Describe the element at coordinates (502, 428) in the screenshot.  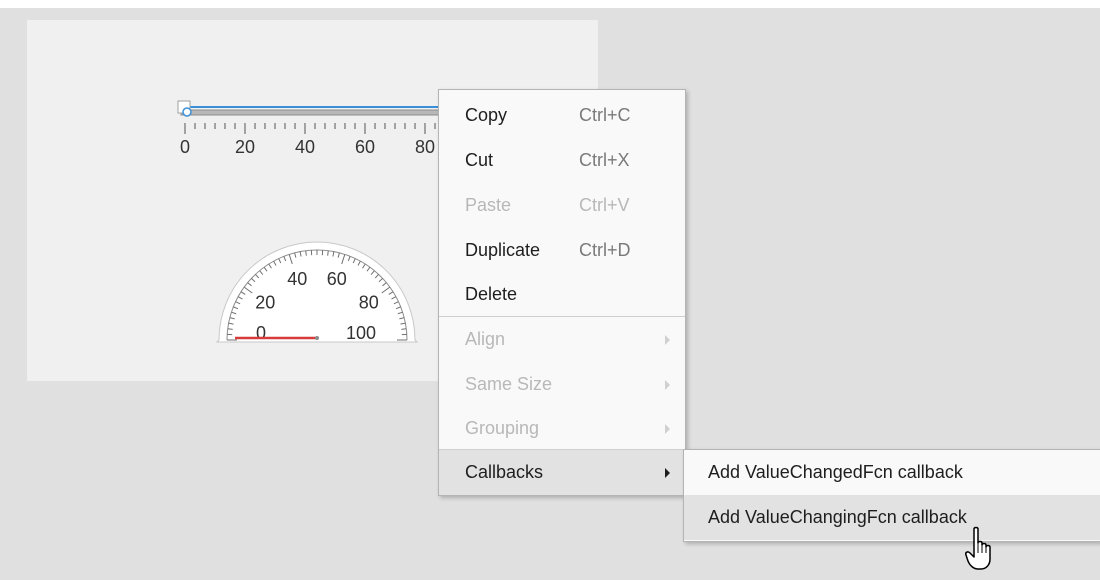
I see `menu-item-label: Grouping` at that location.